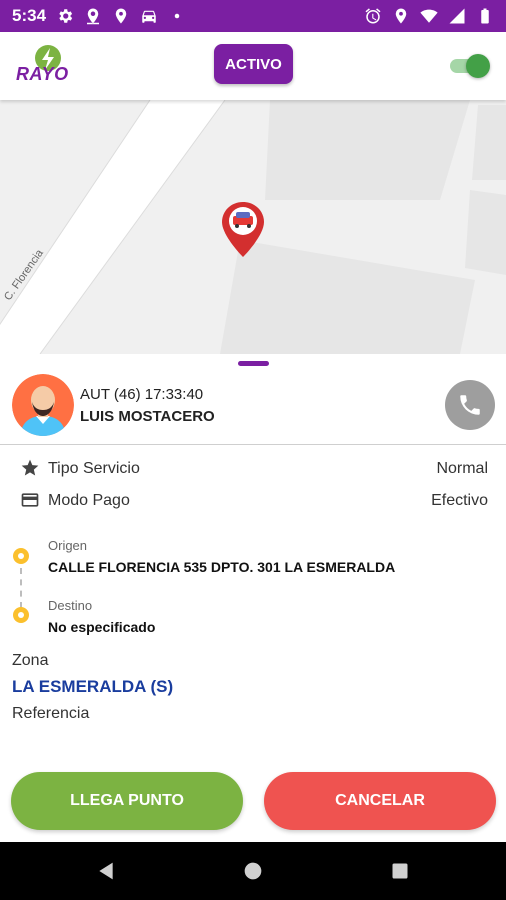 The height and width of the screenshot is (900, 506). I want to click on status-time: 5:34, so click(29, 15).